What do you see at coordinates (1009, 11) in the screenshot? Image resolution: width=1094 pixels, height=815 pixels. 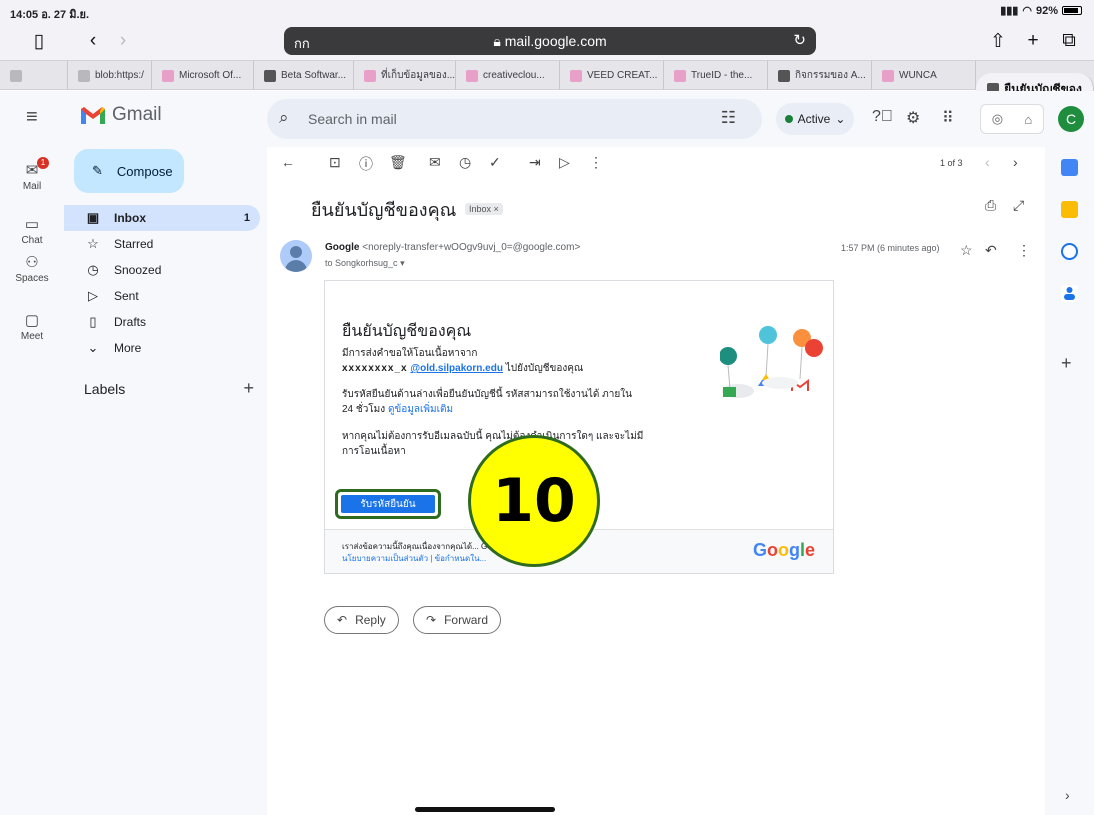 I see `signal-icon: ▮▮▮` at bounding box center [1009, 11].